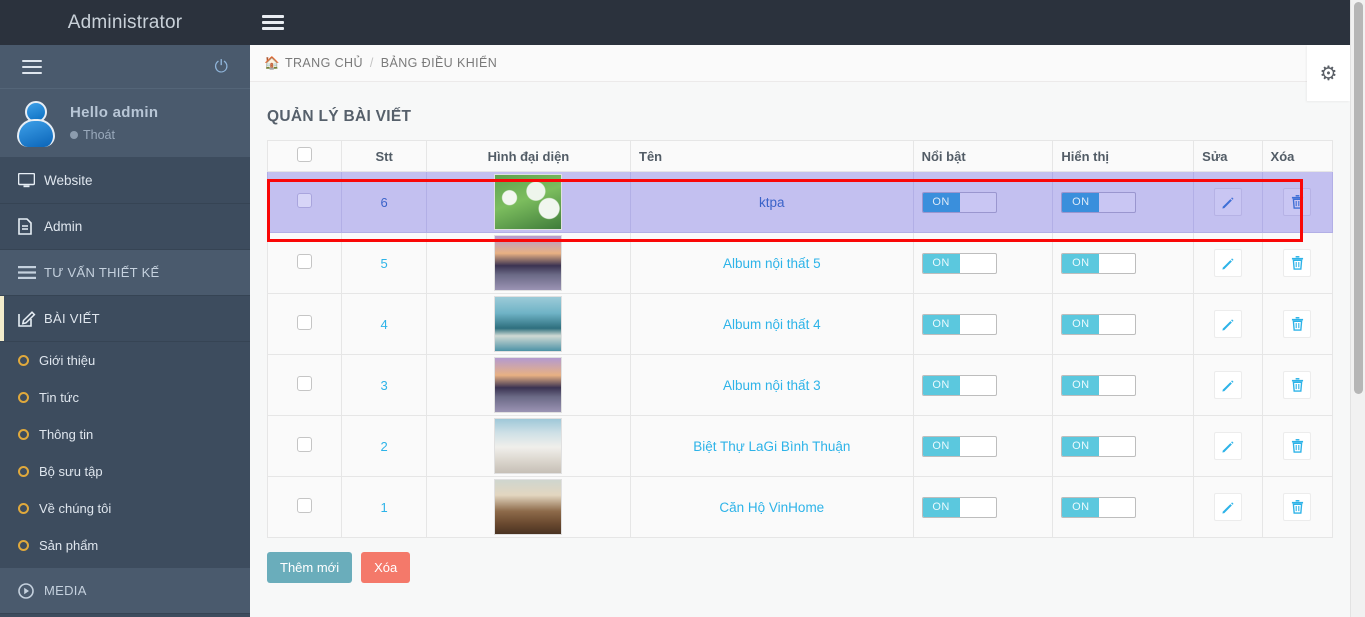 Image resolution: width=1365 pixels, height=617 pixels. Describe the element at coordinates (125, 508) in the screenshot. I see `sidebar-subitem-ve-chung-toi: Về chúng tôi` at that location.